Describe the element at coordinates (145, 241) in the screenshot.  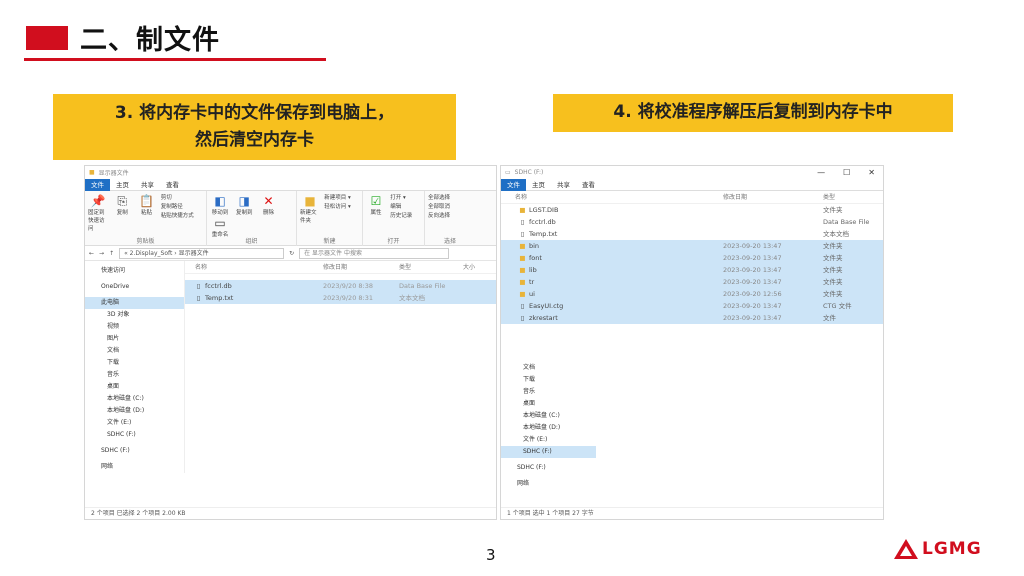
I see `ribbon-group-label: 剪贴板` at that location.